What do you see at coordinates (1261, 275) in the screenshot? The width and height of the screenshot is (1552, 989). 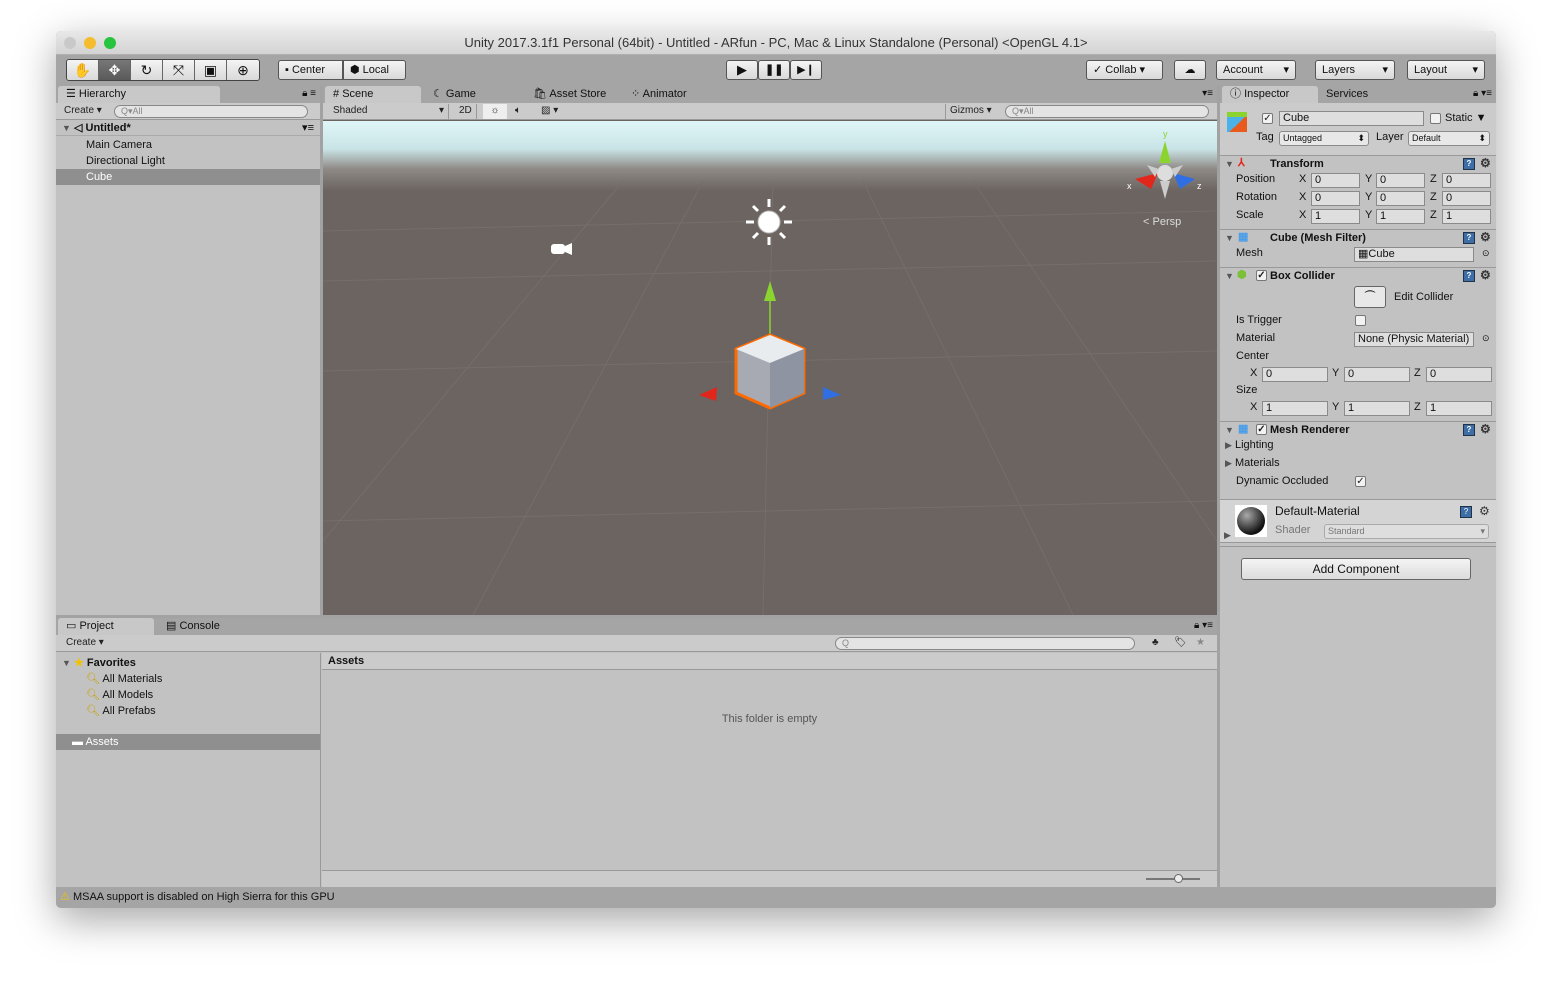 I see `box-collider-enabled-checkbox: ✓` at bounding box center [1261, 275].